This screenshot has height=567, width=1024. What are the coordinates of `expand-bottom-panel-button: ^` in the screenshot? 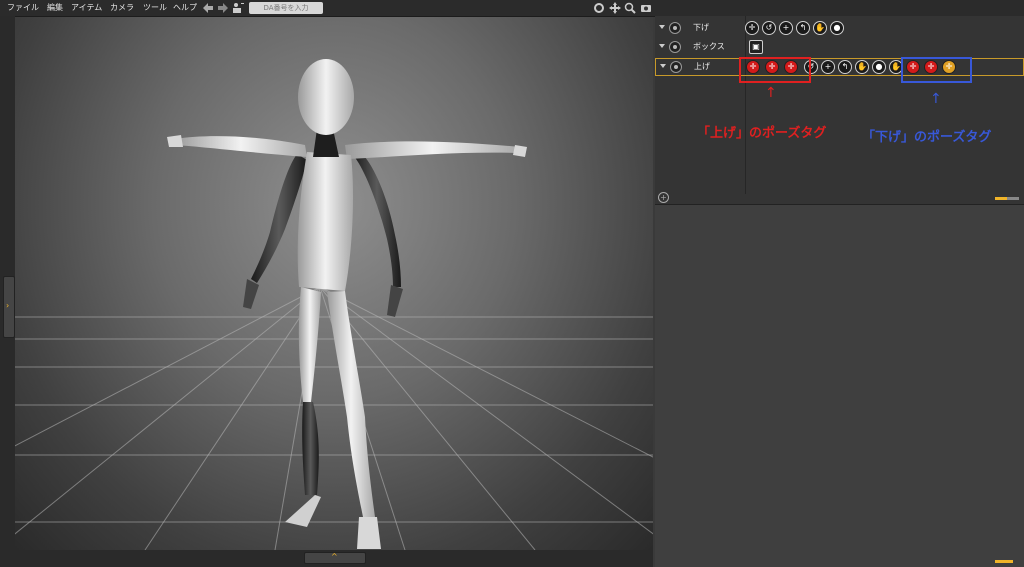 It's located at (335, 558).